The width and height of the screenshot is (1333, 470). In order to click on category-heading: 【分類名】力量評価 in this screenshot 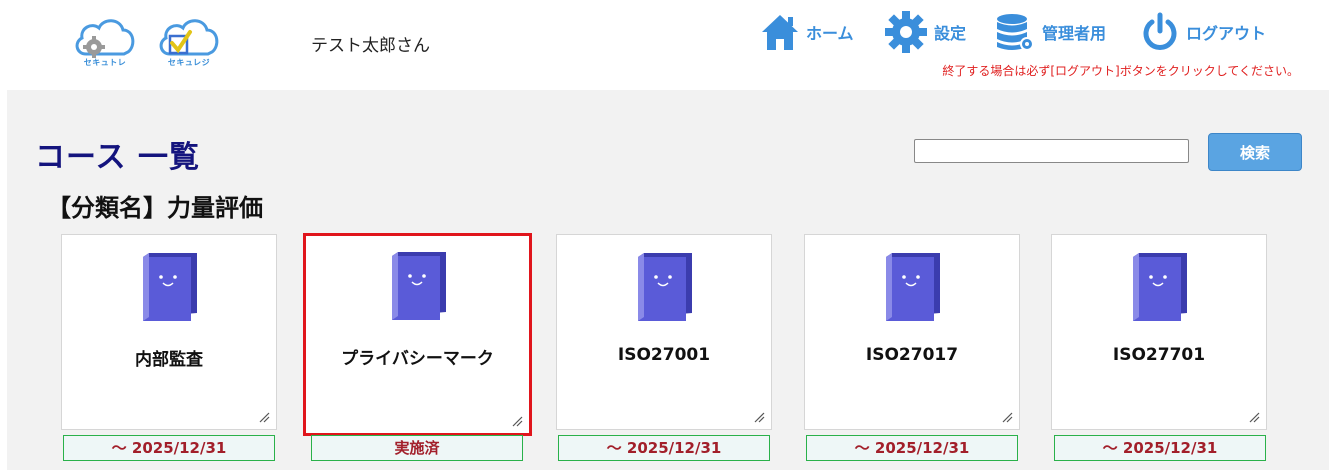, I will do `click(155, 208)`.